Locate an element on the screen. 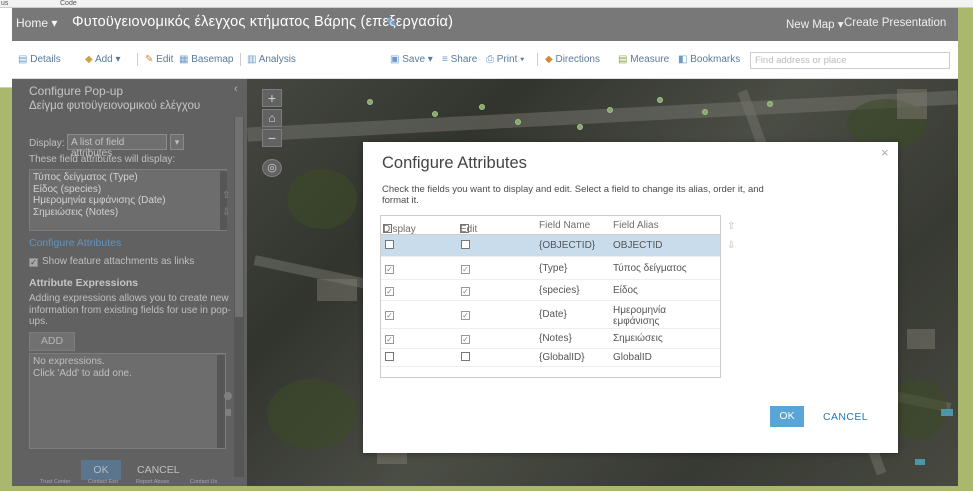 Image resolution: width=973 pixels, height=491 pixels. field-alias-column-header: Field Alias is located at coordinates (636, 225).